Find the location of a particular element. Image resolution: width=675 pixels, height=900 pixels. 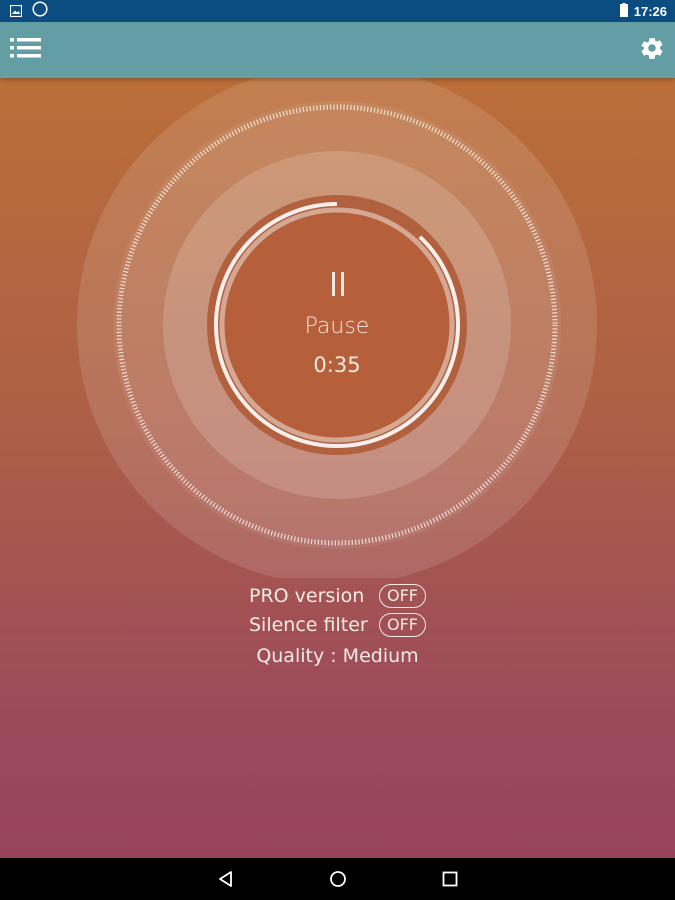

silence-filter-row: Silence filter OFF is located at coordinates (337, 625).